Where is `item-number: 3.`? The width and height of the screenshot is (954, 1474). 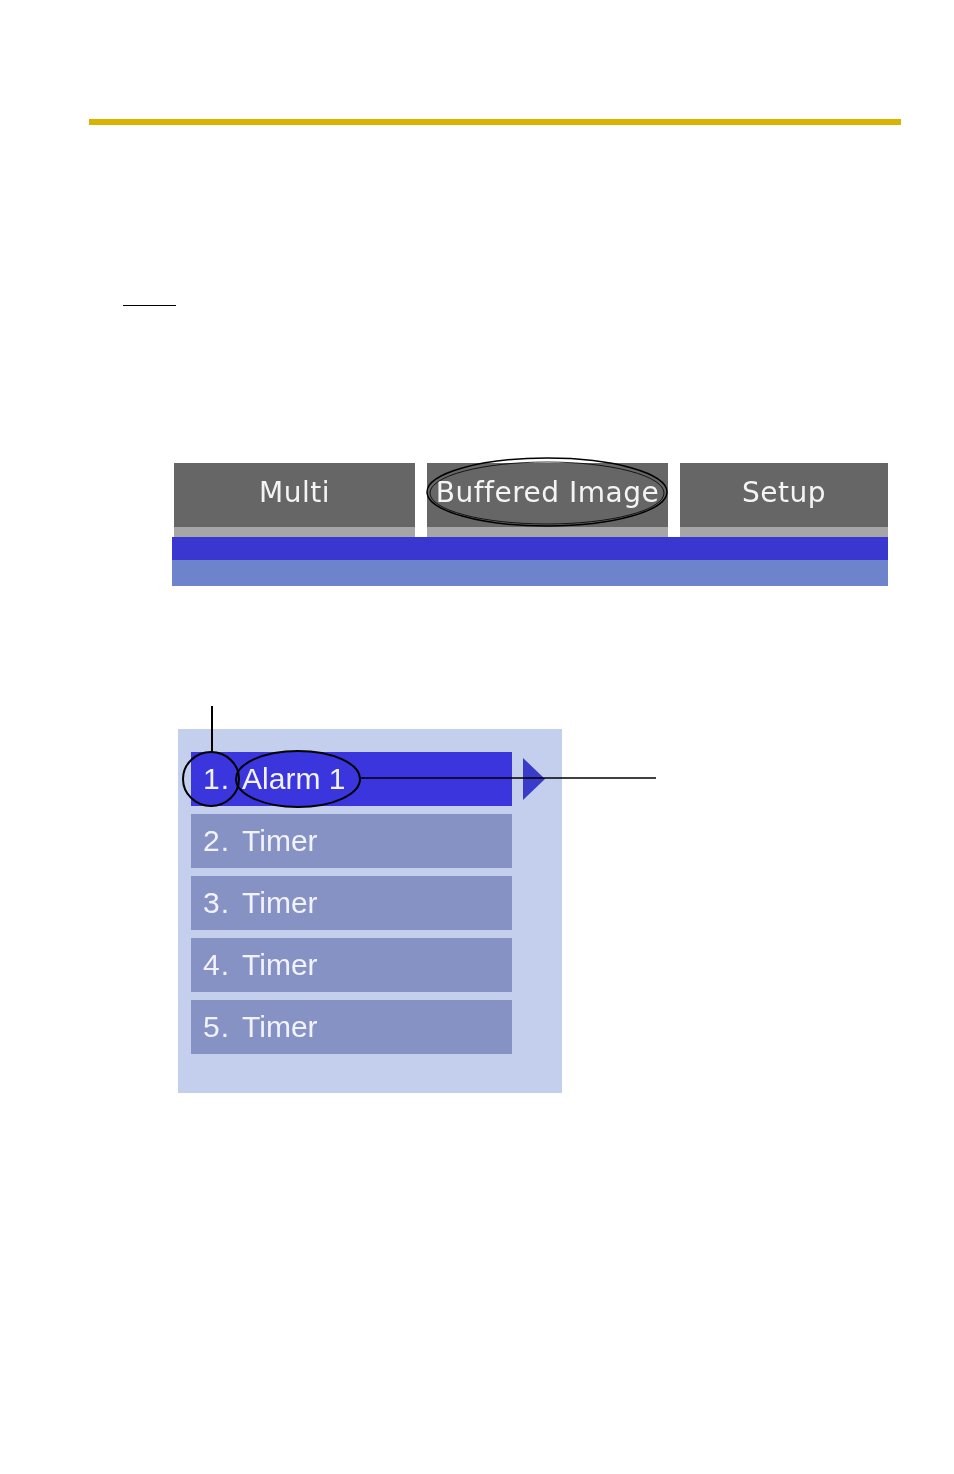
item-number: 3. is located at coordinates (217, 903).